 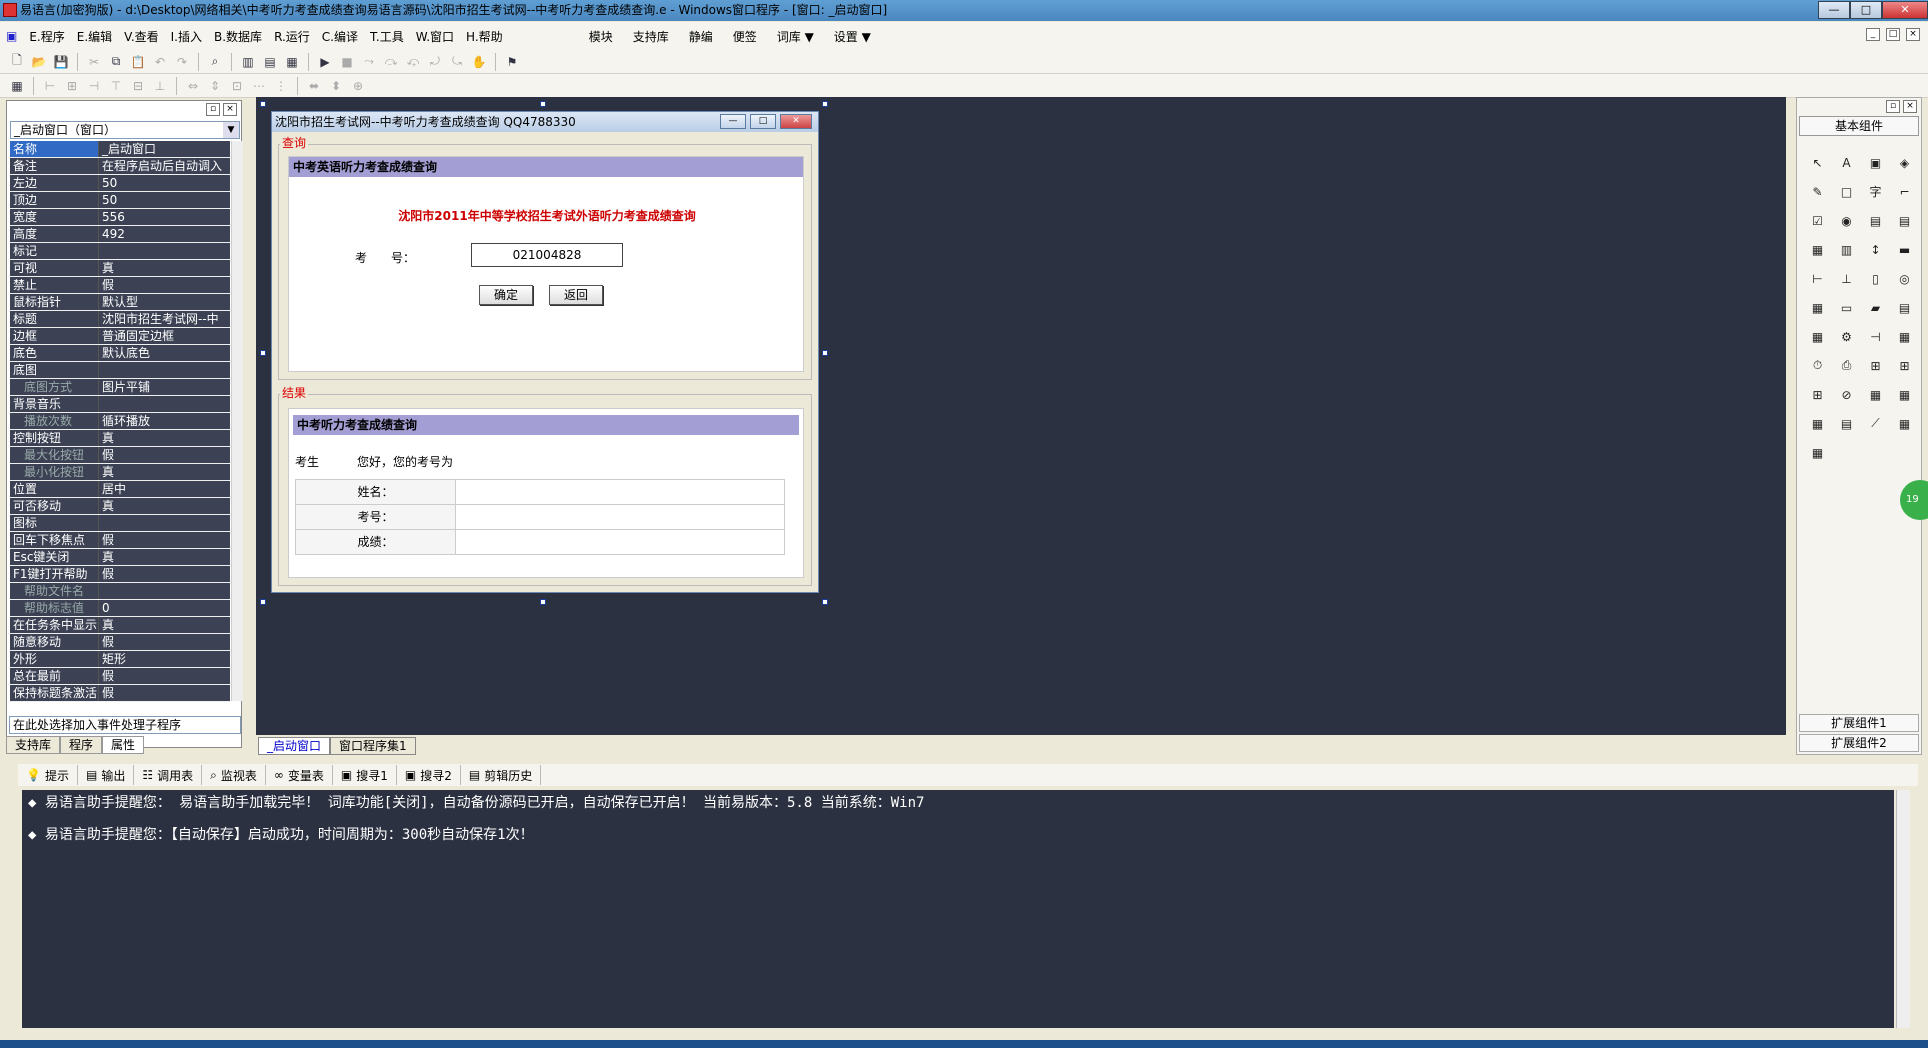 What do you see at coordinates (72, 86) in the screenshot?
I see `align-center-icon: ⊞` at bounding box center [72, 86].